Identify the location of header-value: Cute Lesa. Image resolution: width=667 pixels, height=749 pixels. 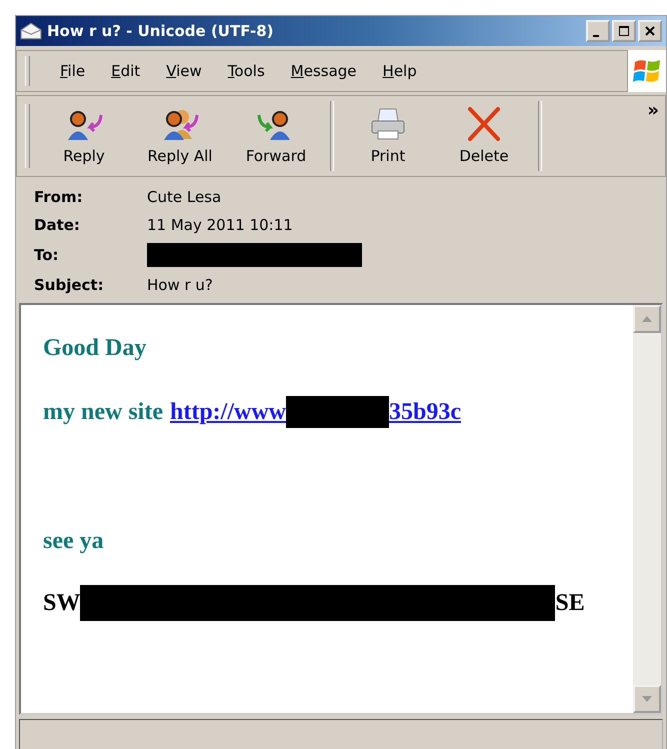
(184, 197).